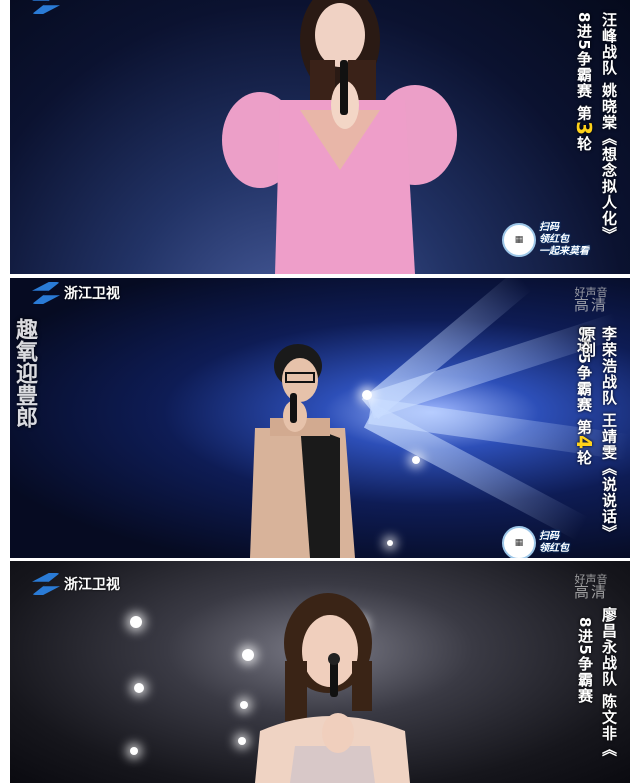 This screenshot has height=783, width=640. I want to click on red-packet-badge: ▦ 扫码 领红包 一起来莫看, so click(545, 240).